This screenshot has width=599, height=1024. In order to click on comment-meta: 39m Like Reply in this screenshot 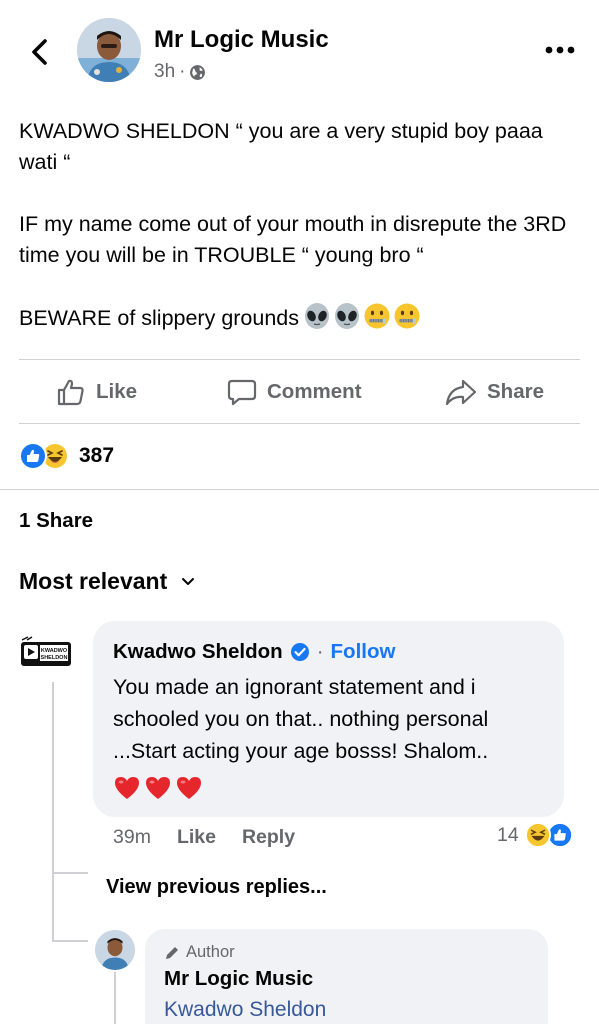, I will do `click(204, 837)`.